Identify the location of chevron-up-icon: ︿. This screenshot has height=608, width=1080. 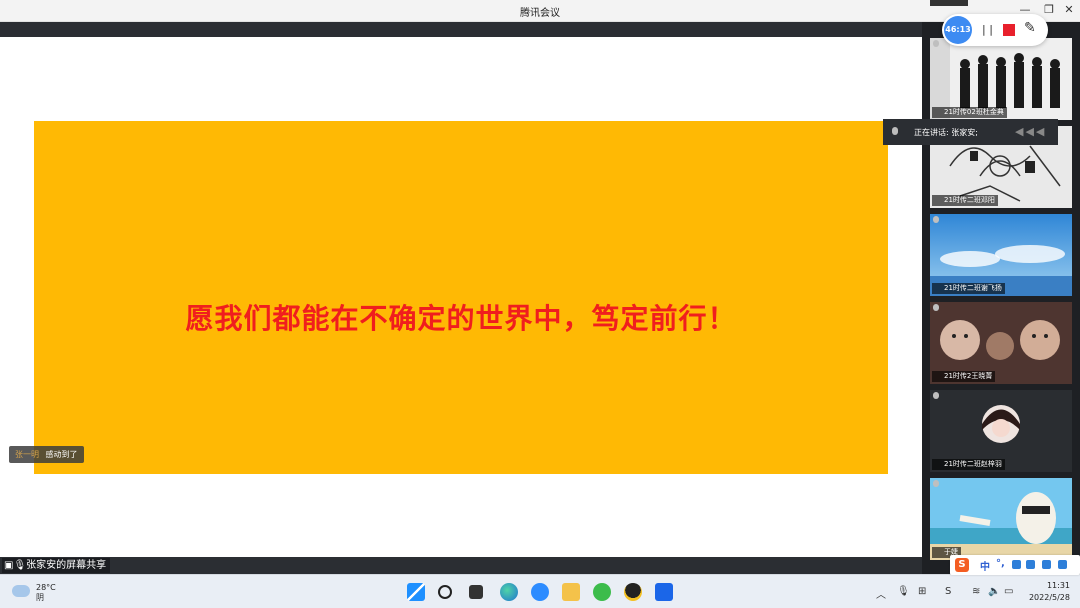
(881, 593).